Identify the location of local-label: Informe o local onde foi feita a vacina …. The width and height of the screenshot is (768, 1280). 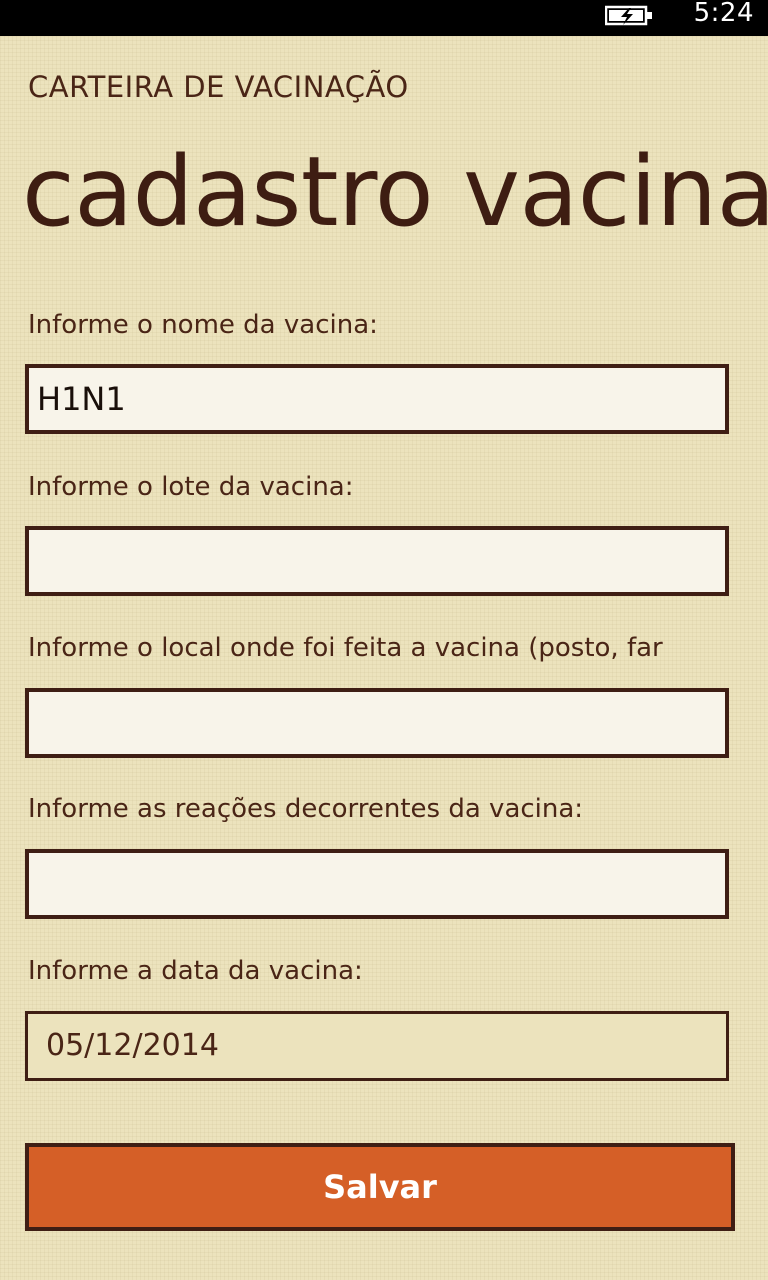
(345, 648).